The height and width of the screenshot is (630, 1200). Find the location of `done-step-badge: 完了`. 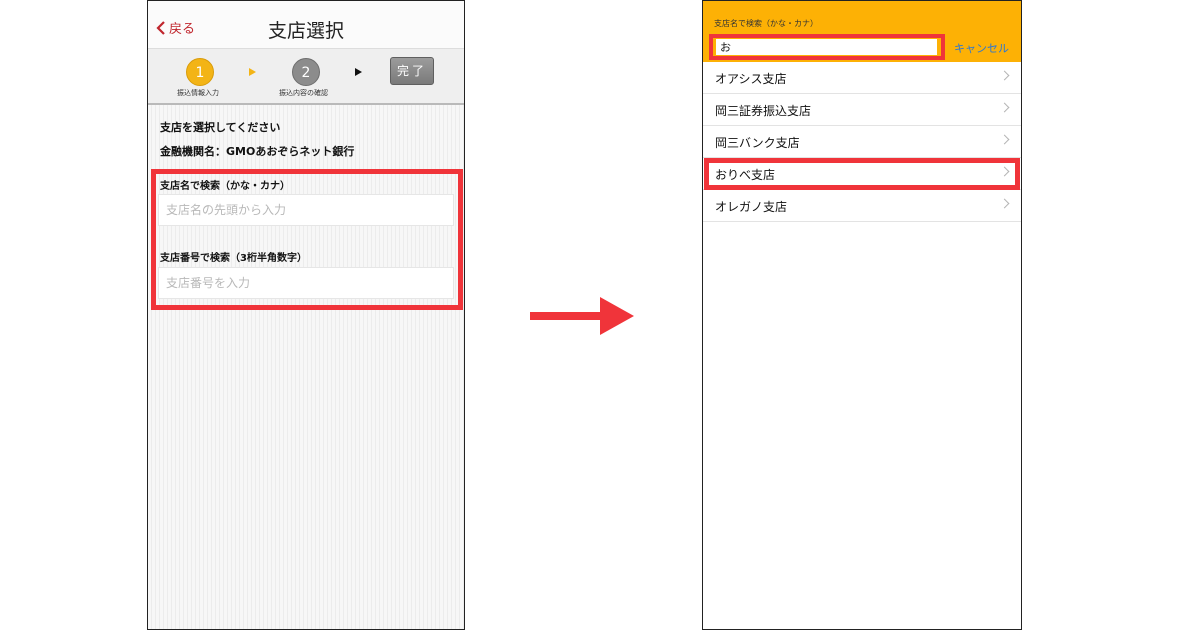

done-step-badge: 完了 is located at coordinates (412, 71).